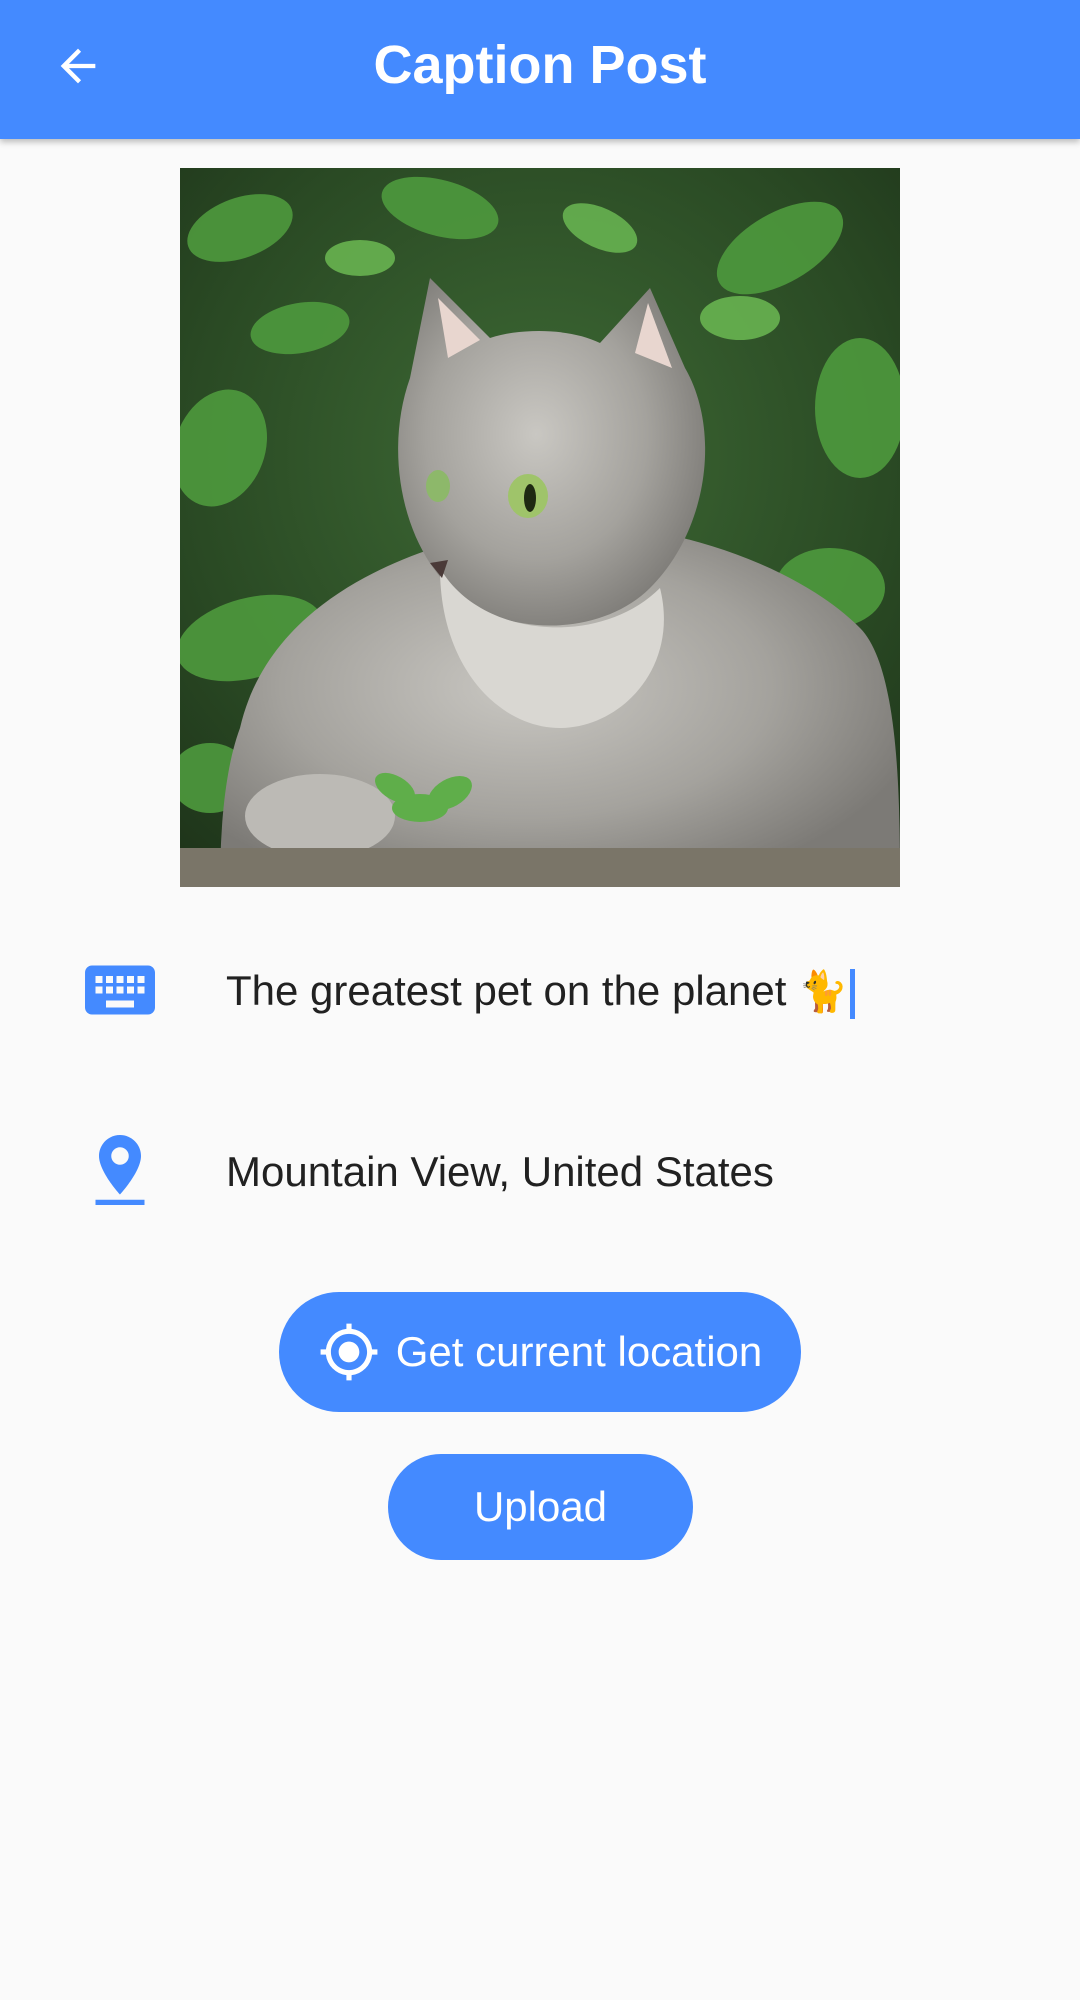  I want to click on app-bar: Caption Post, so click(540, 69).